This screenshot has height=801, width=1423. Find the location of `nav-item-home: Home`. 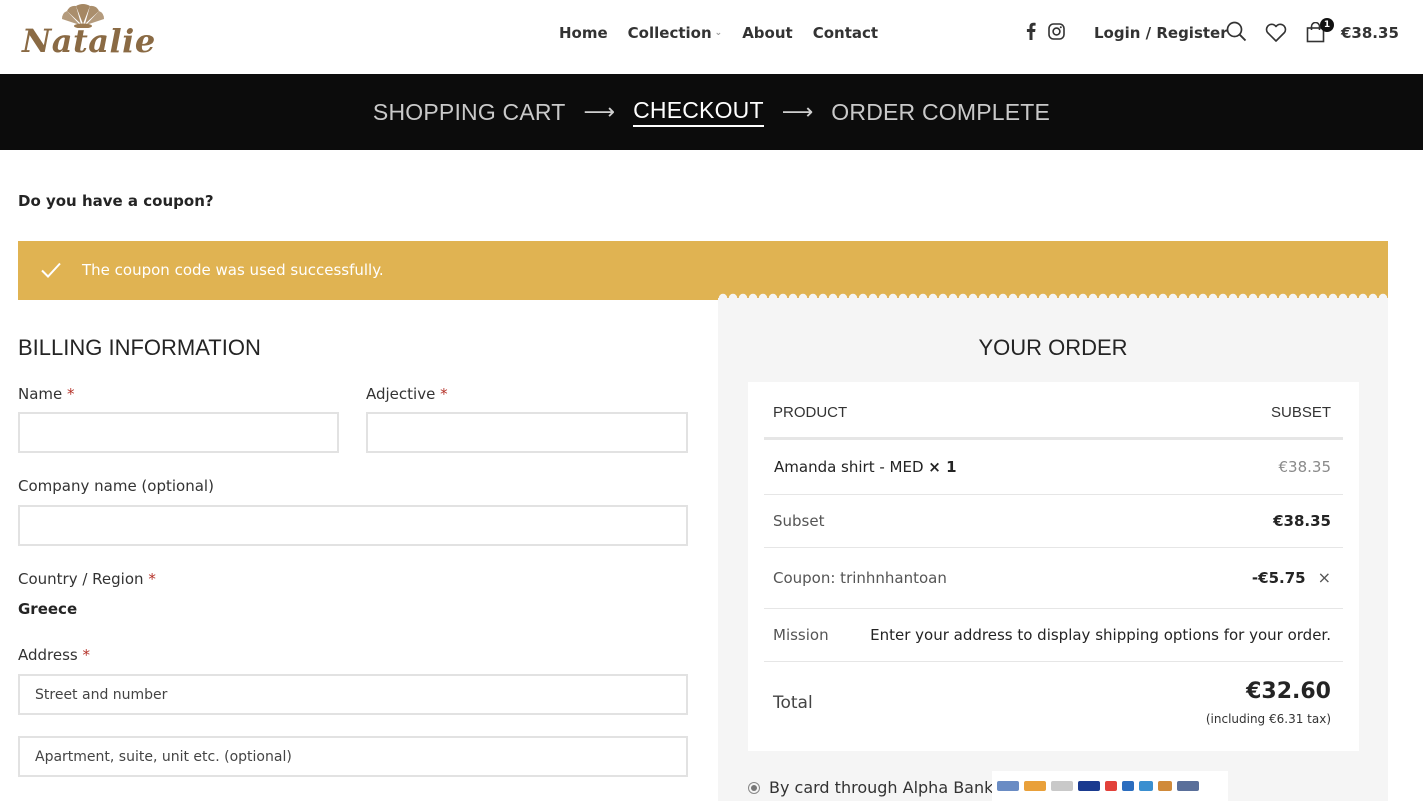

nav-item-home: Home is located at coordinates (583, 33).